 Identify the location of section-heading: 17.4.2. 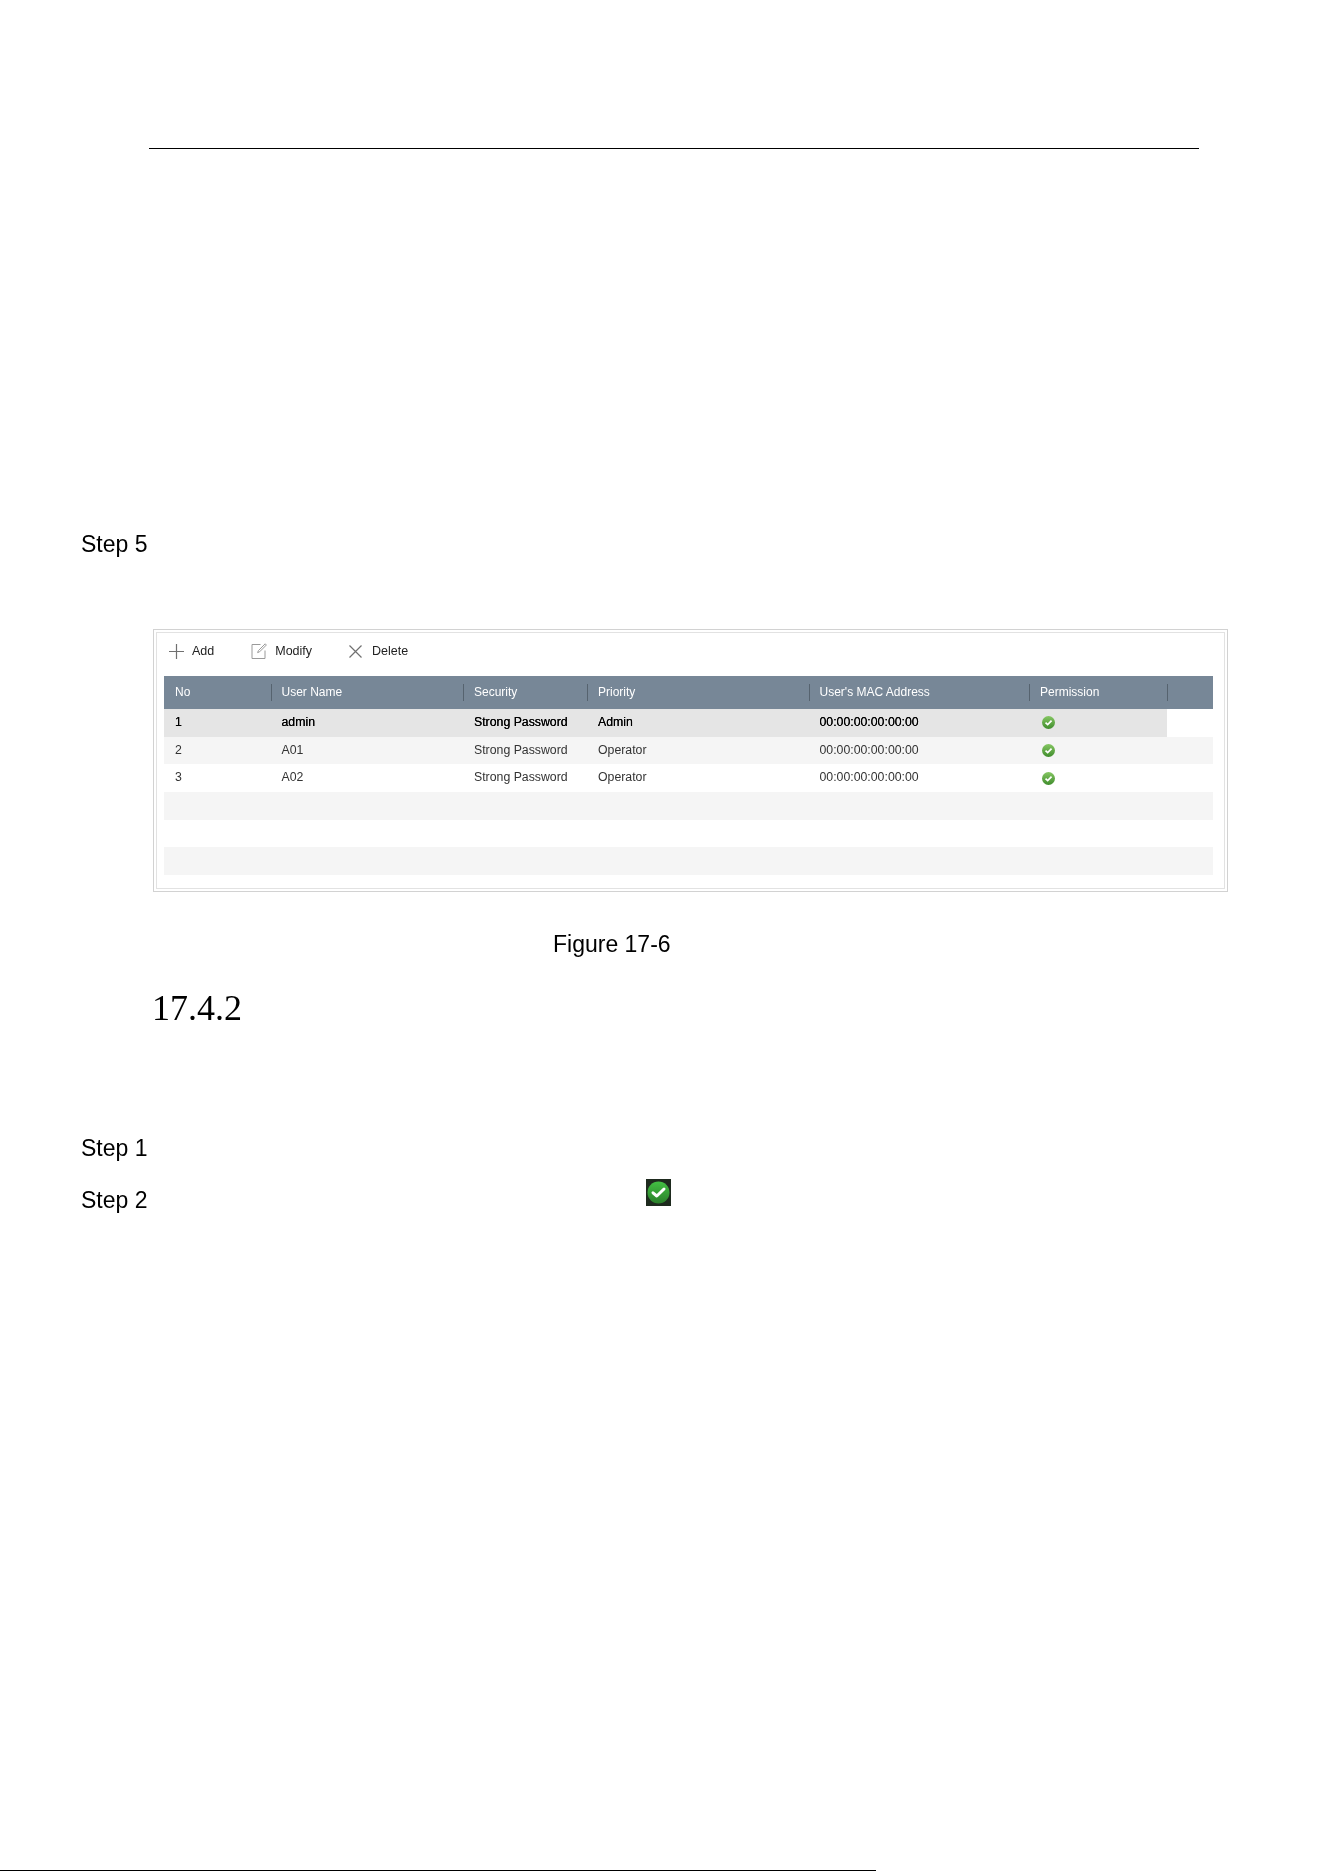
(197, 1008).